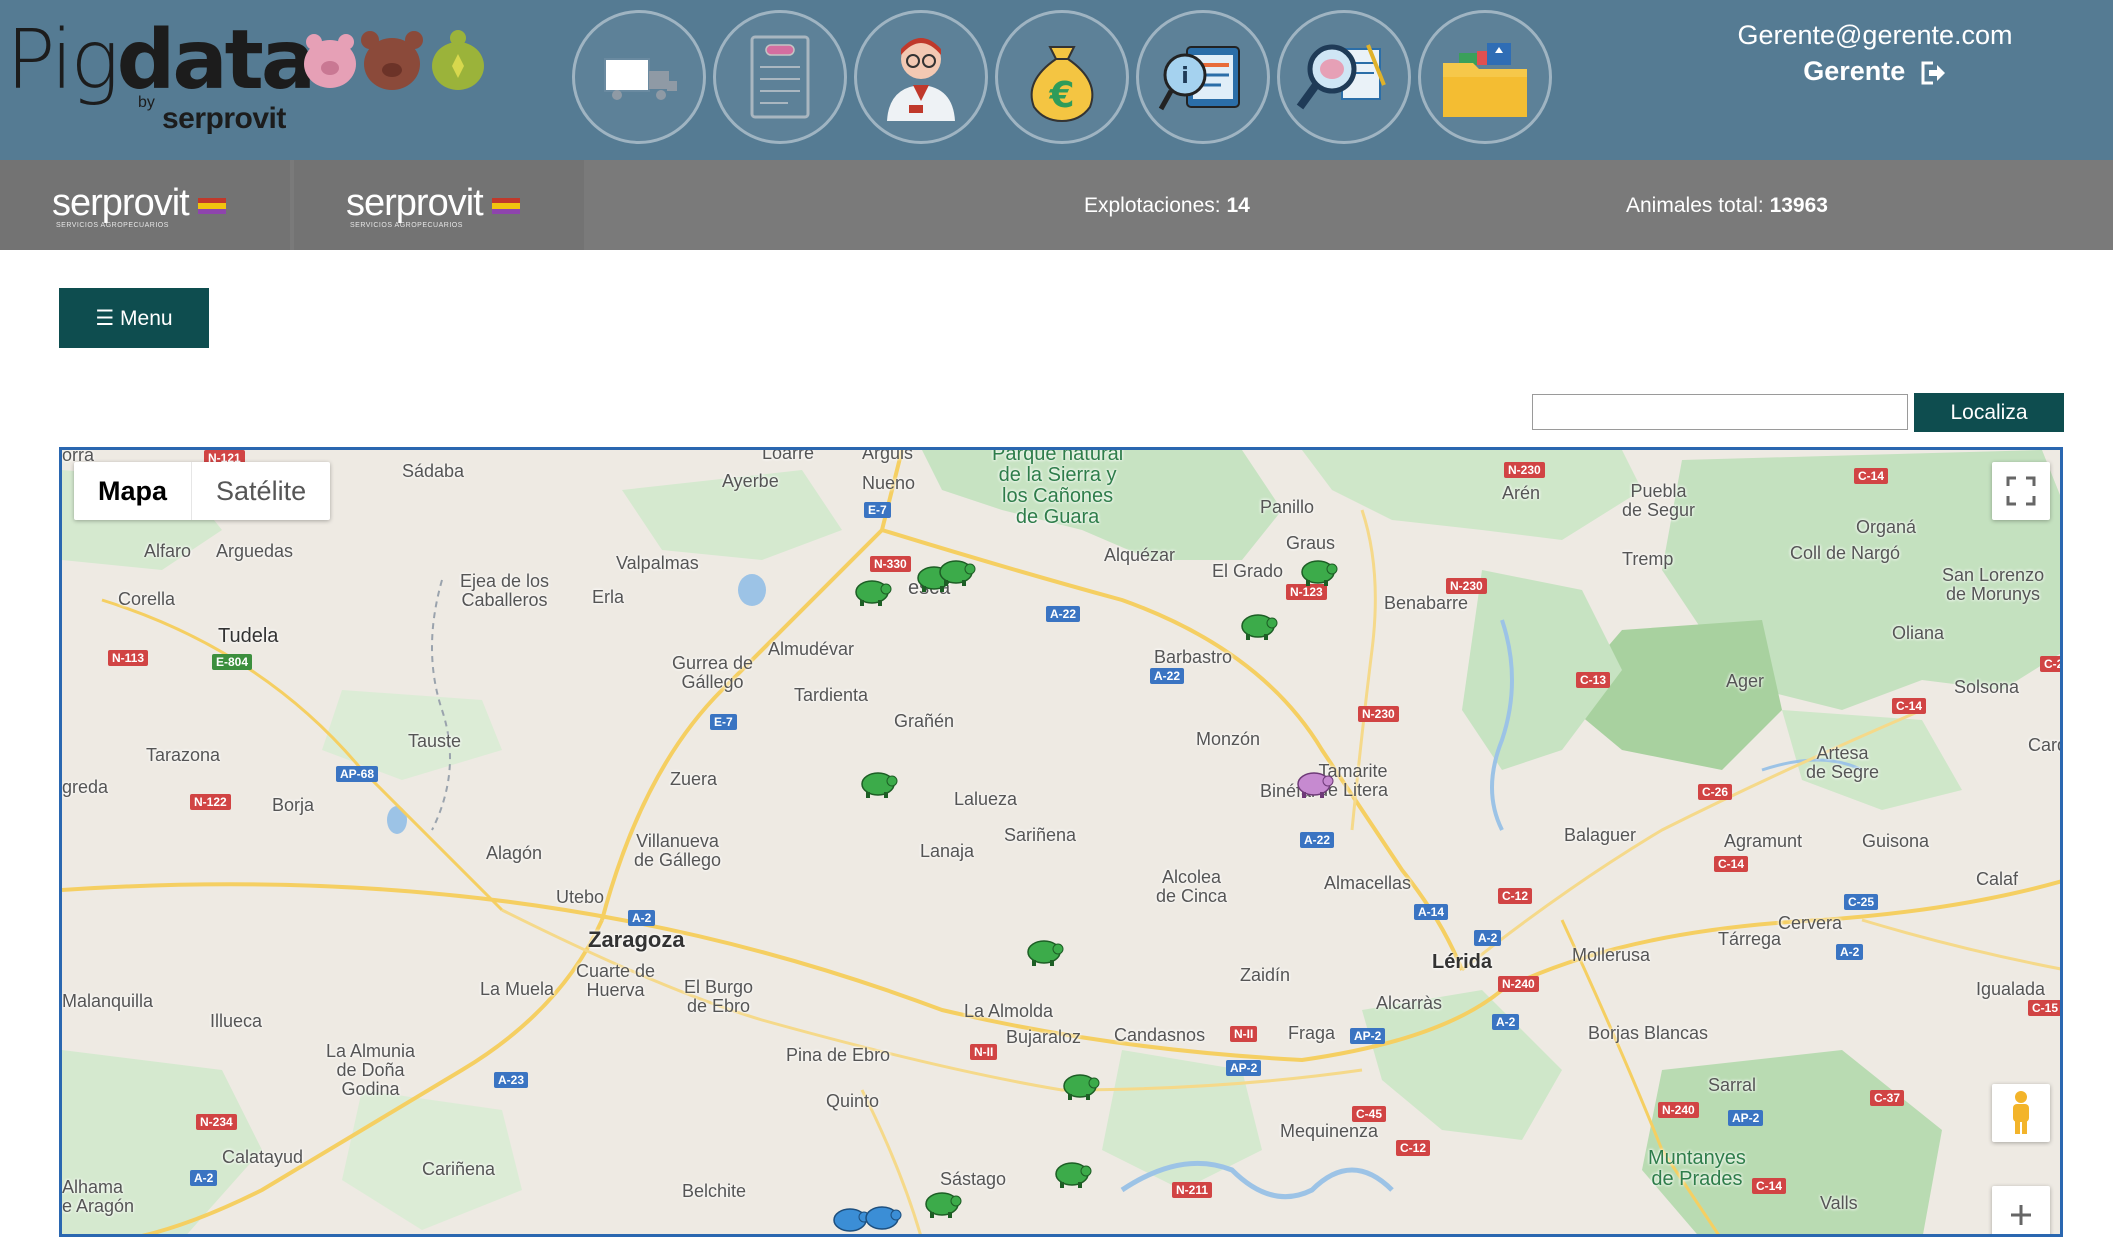 The width and height of the screenshot is (2113, 1237). I want to click on animals-total-value: 13963, so click(1798, 205).